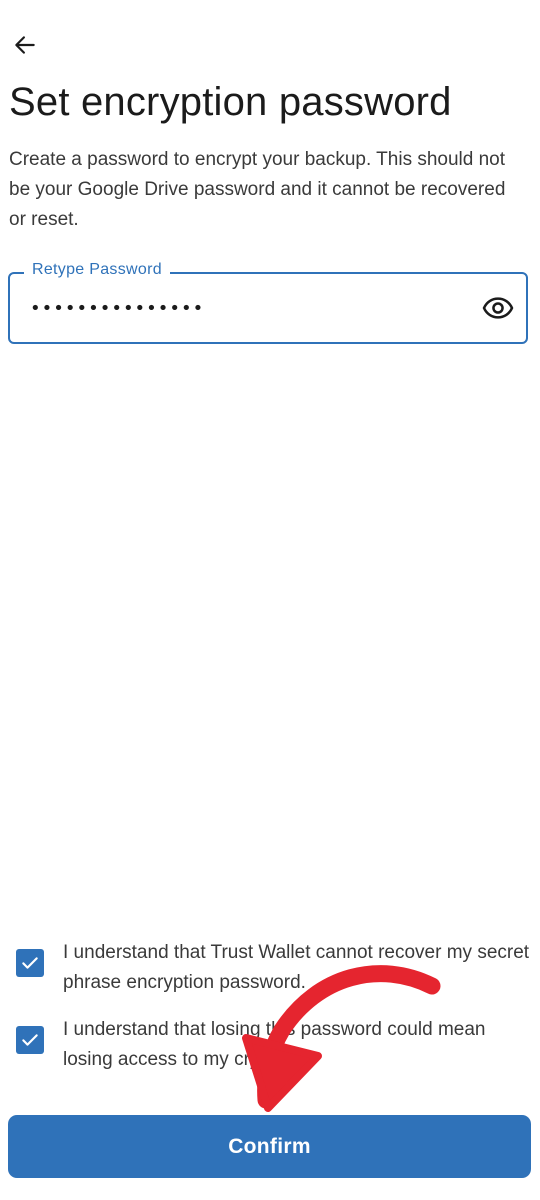  I want to click on acknowledgement-checkbox-access, so click(30, 1040).